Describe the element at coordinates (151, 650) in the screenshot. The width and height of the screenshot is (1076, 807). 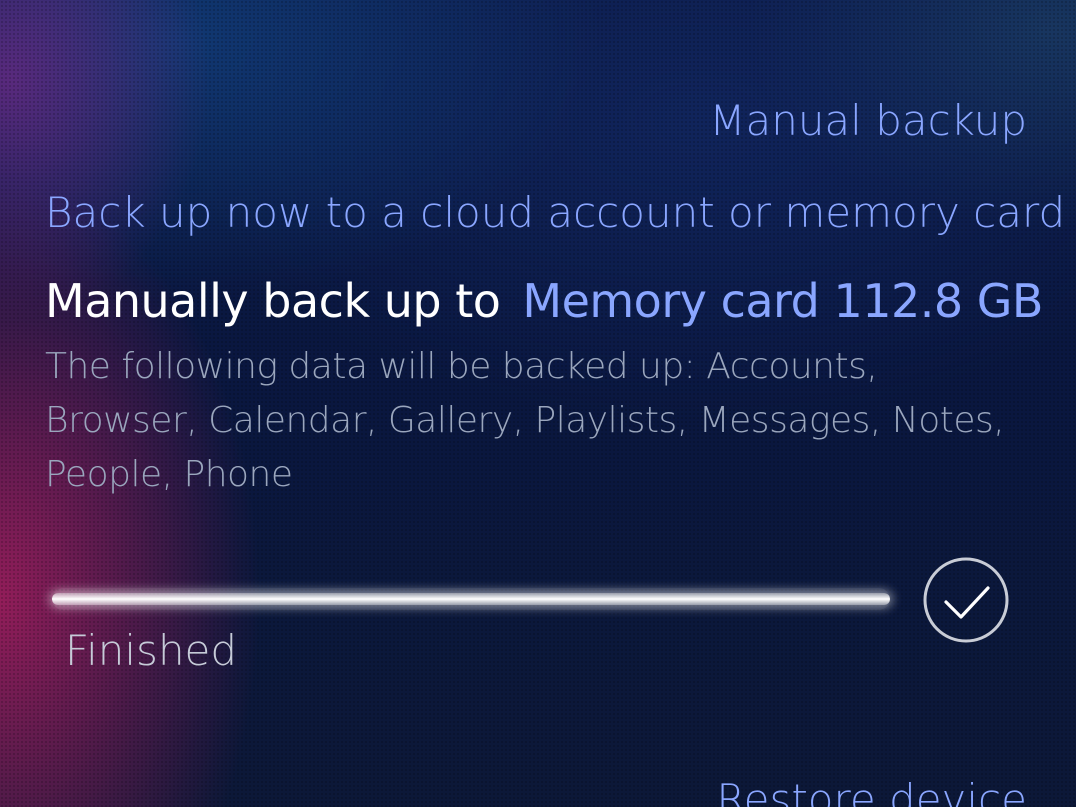
I see `progress-status-label: Finished` at that location.